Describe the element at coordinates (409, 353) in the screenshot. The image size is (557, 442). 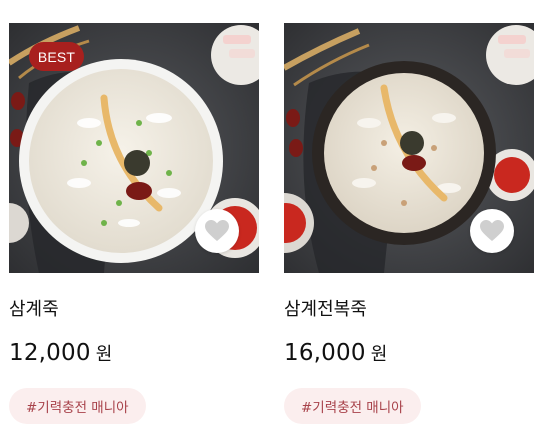
I see `product-price: 16,000 원` at that location.